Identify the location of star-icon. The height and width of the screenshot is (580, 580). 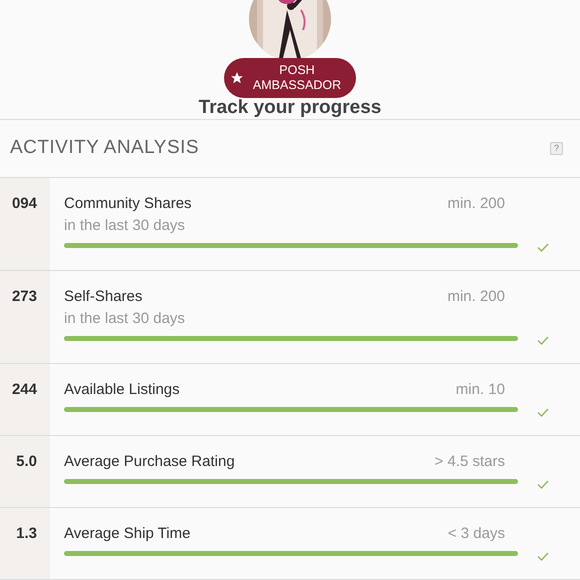
(237, 78).